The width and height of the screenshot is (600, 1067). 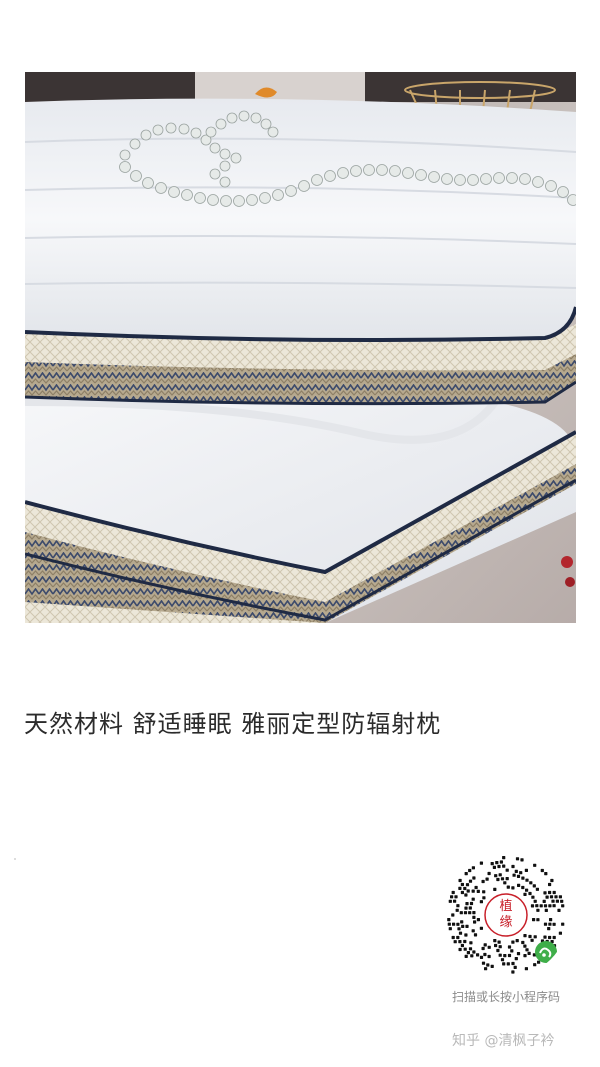 I want to click on product-caption: 天然材料 舒适睡眠 雅丽定型防辐射枕, so click(x=233, y=724).